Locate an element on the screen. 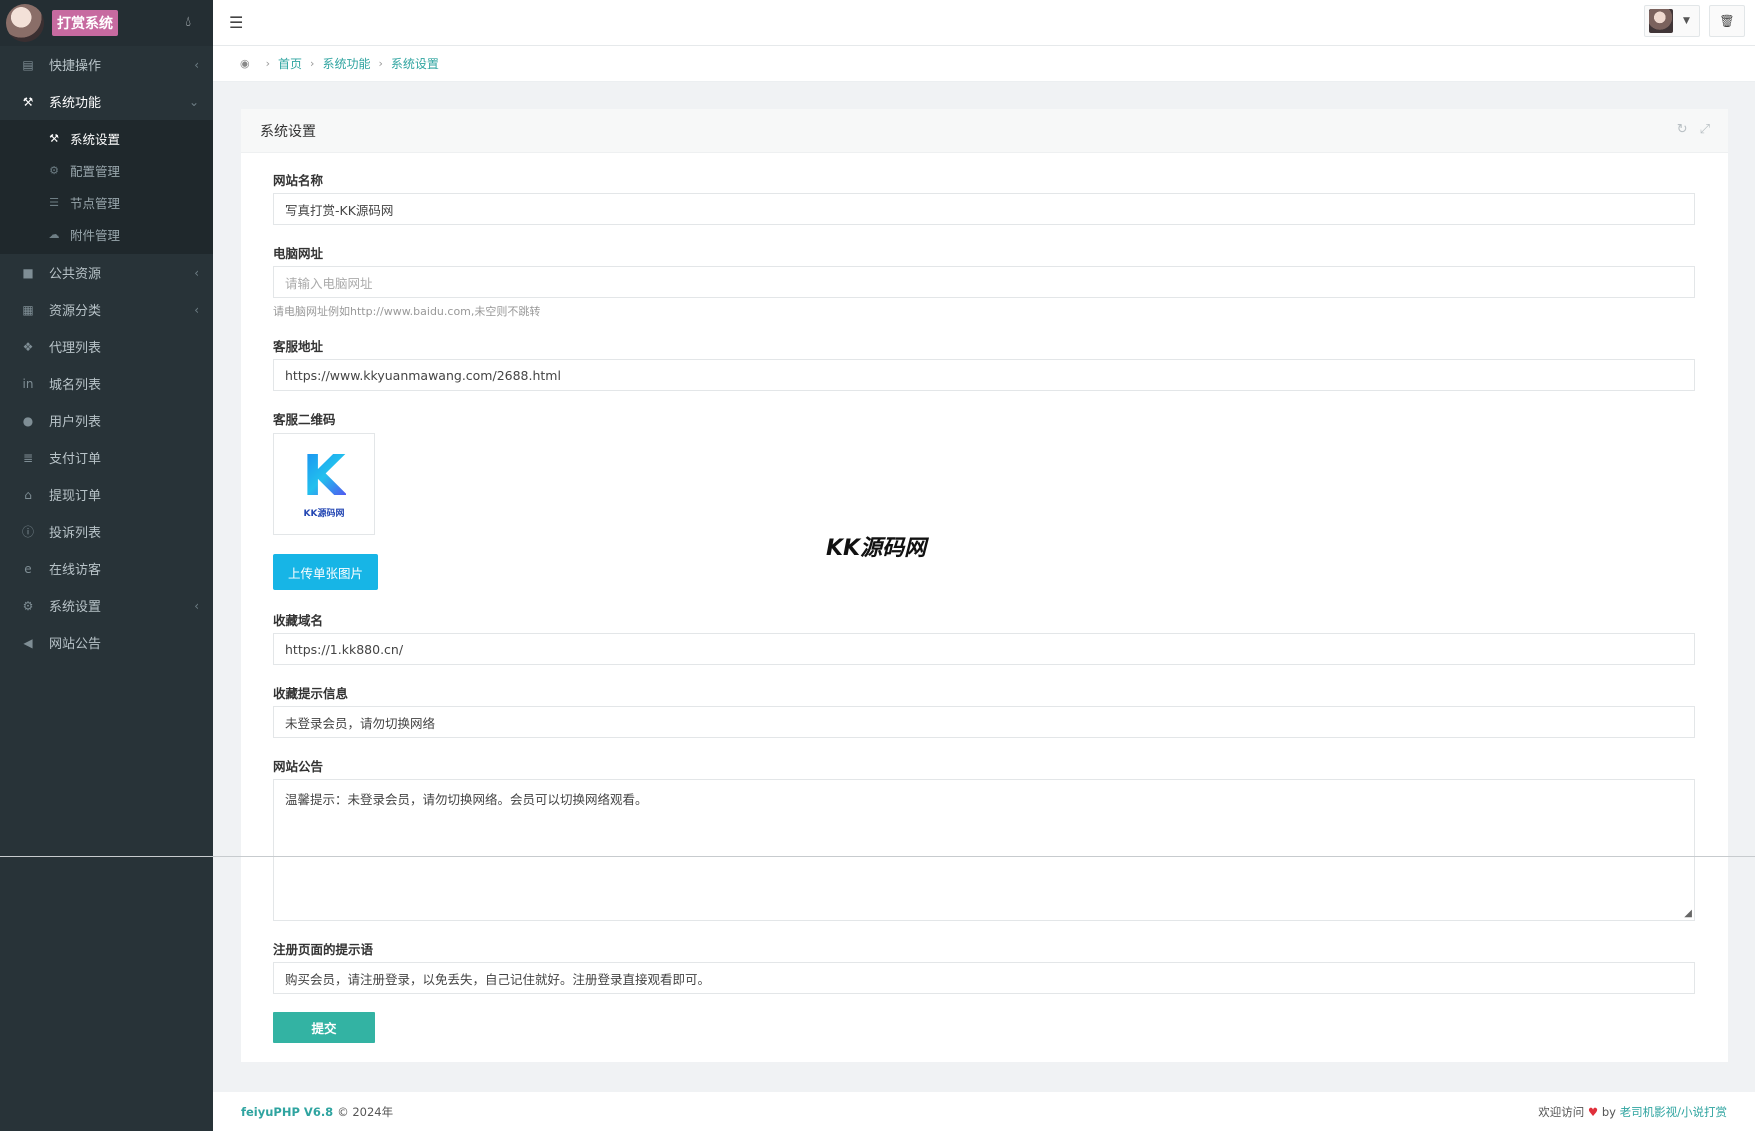 This screenshot has height=1131, width=1755. footer-copyright: © 2024年 is located at coordinates (365, 1111).